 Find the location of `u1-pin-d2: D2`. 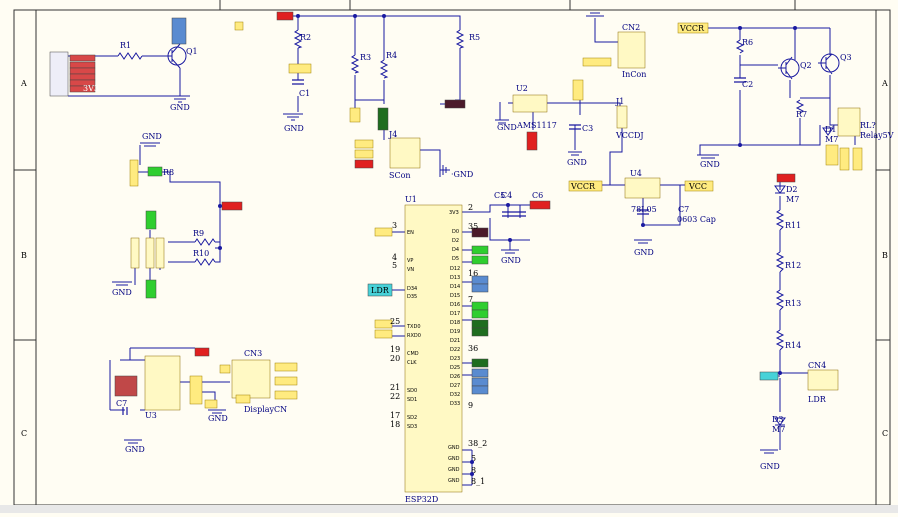

u1-pin-d2: D2 is located at coordinates (455, 241).